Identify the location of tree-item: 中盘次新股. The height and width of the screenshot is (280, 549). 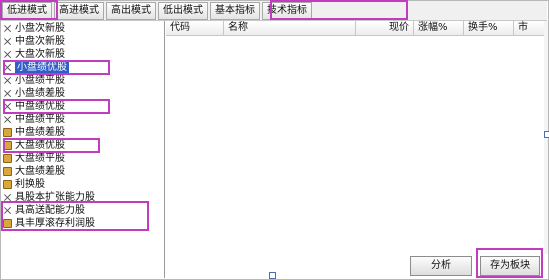
(34, 41).